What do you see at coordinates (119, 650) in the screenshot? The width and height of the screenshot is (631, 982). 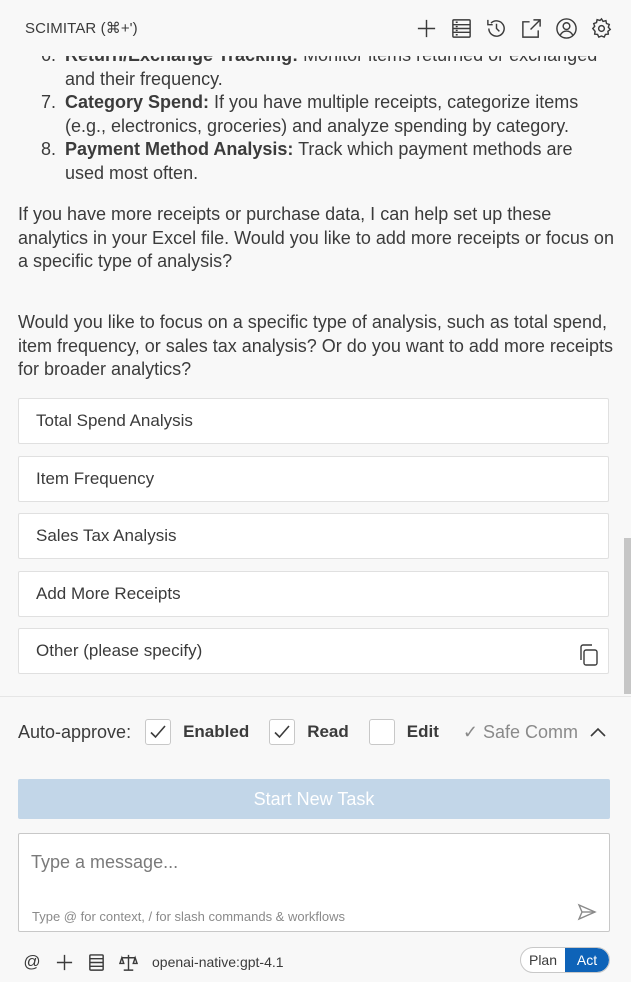 I see `option-label: Other (please specify)` at bounding box center [119, 650].